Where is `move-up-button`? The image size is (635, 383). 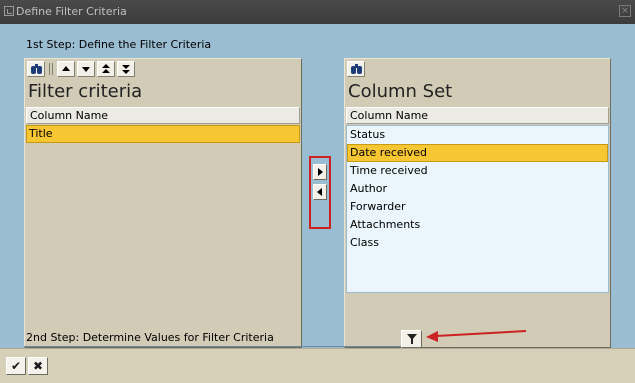 move-up-button is located at coordinates (66, 69).